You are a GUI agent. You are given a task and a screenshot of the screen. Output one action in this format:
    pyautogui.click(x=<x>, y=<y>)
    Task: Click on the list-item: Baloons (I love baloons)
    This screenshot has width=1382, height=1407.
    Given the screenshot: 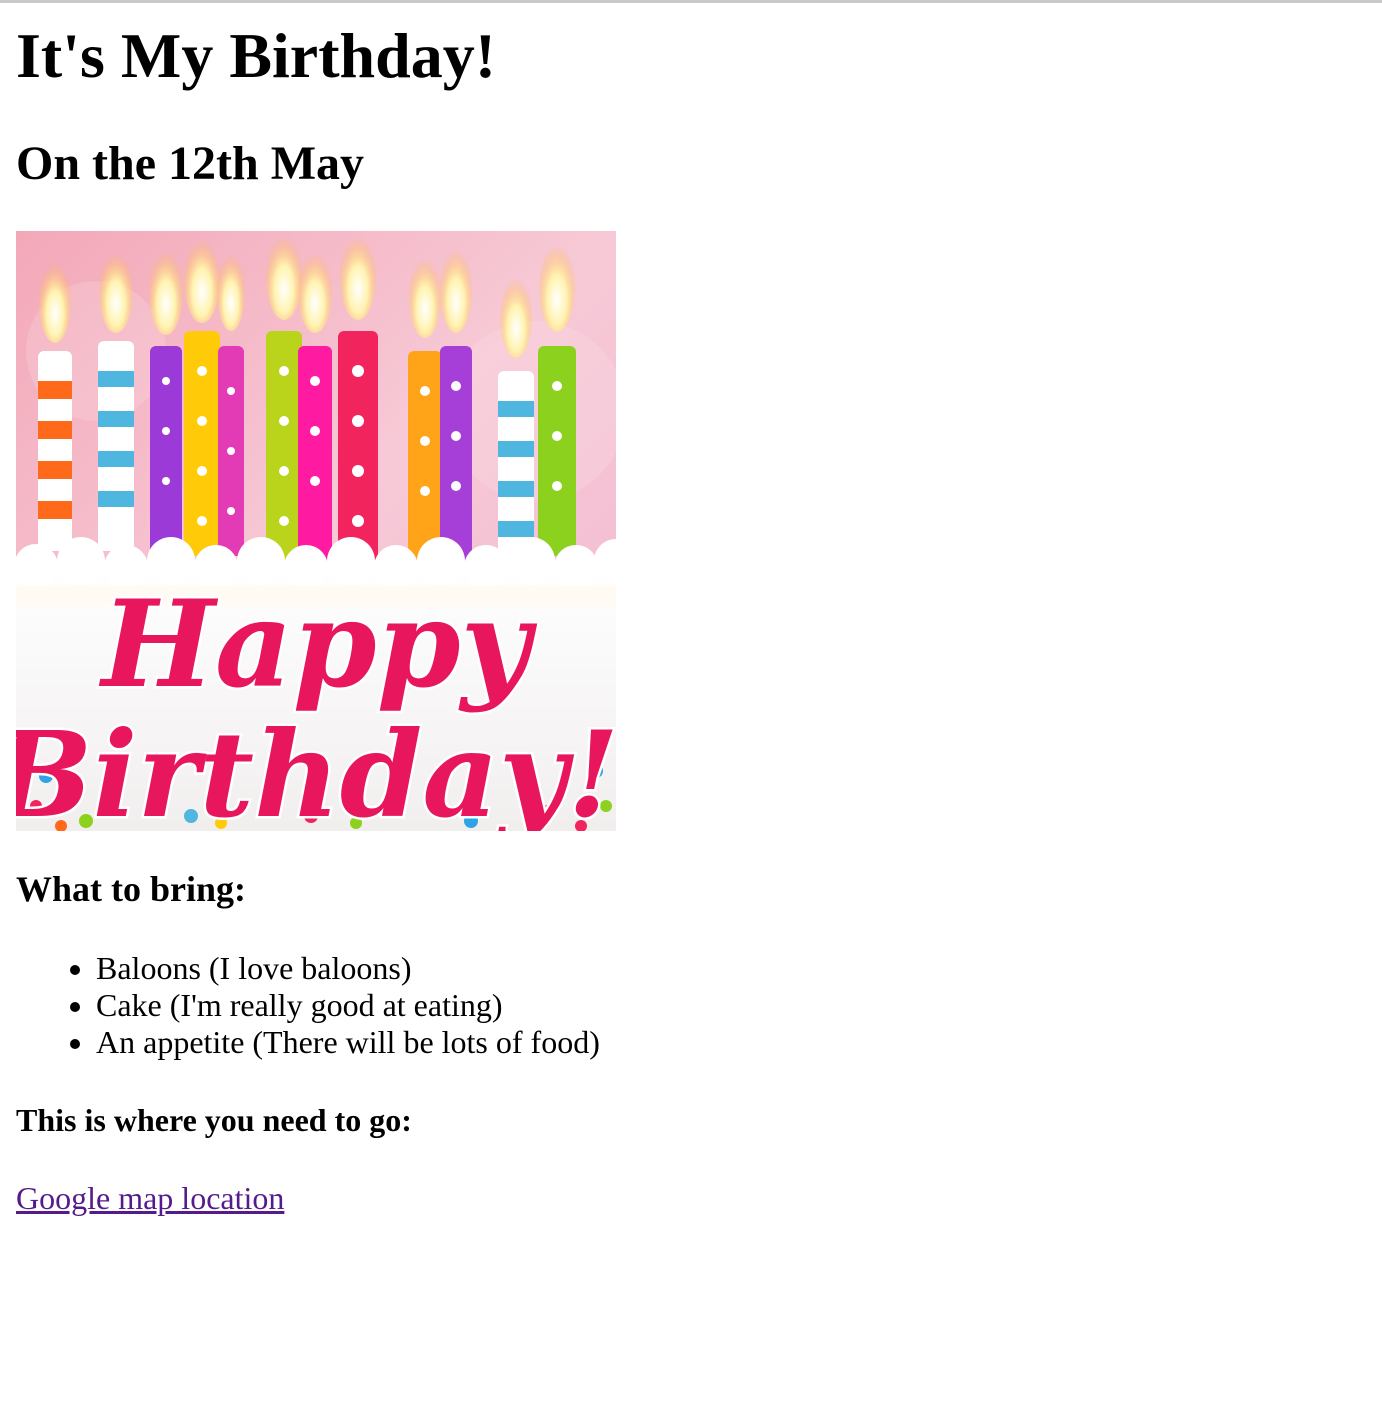 What is the action you would take?
    pyautogui.click(x=348, y=968)
    